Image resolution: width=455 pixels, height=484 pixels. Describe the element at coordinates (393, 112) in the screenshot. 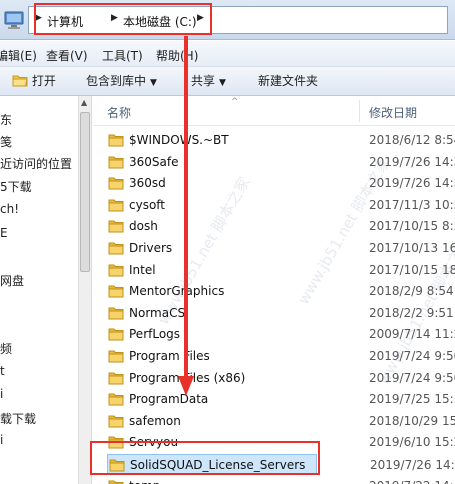

I see `column-date-modified: 修改日期` at that location.